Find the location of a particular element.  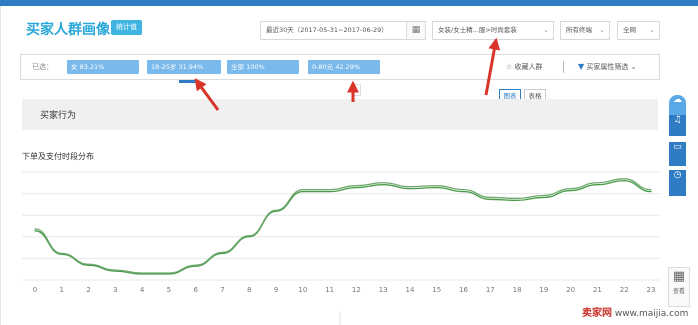

arrow-age-annotation is located at coordinates (207, 94).